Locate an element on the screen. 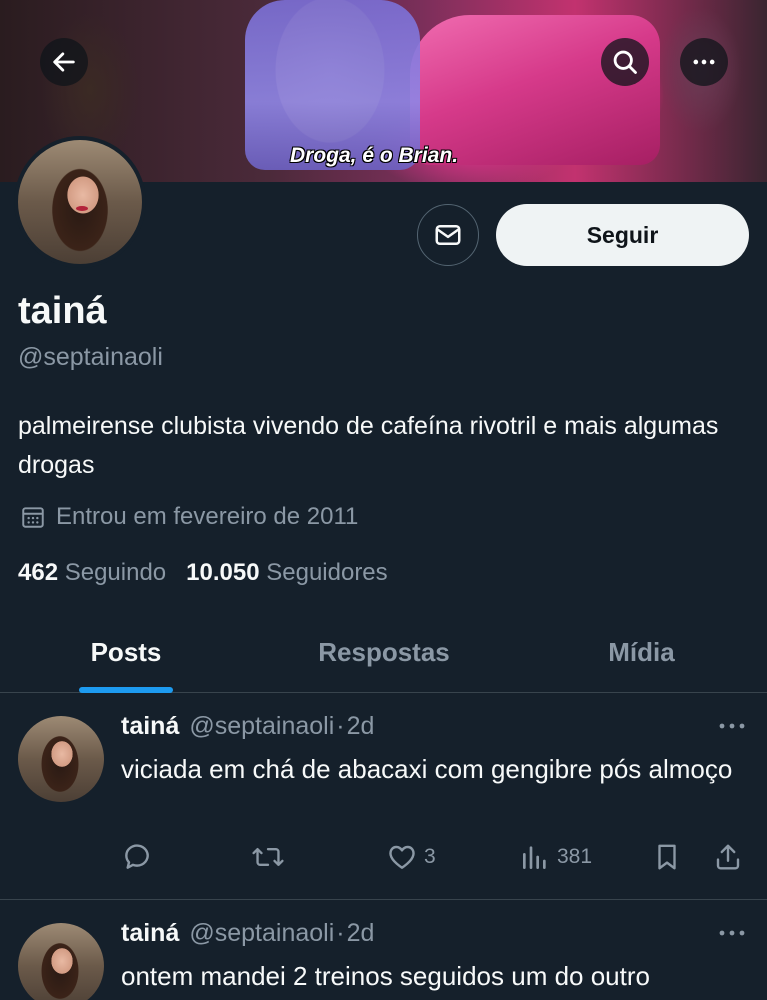  share-button is located at coordinates (728, 857).